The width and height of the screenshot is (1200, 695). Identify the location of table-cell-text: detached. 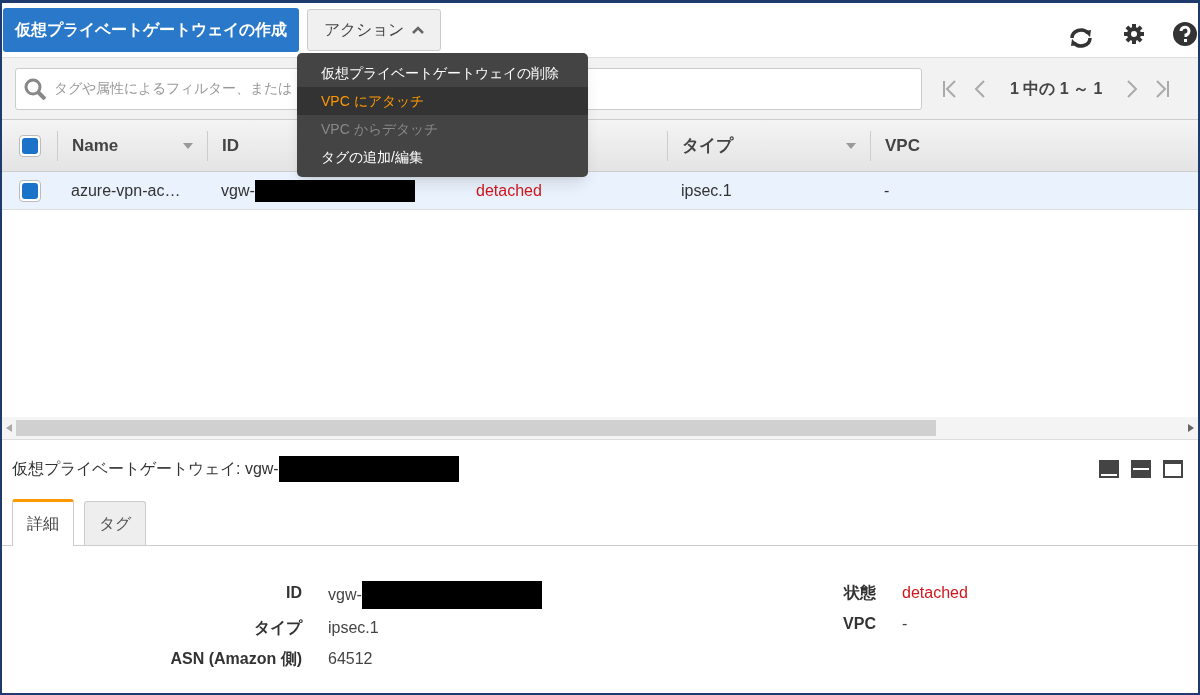
(509, 190).